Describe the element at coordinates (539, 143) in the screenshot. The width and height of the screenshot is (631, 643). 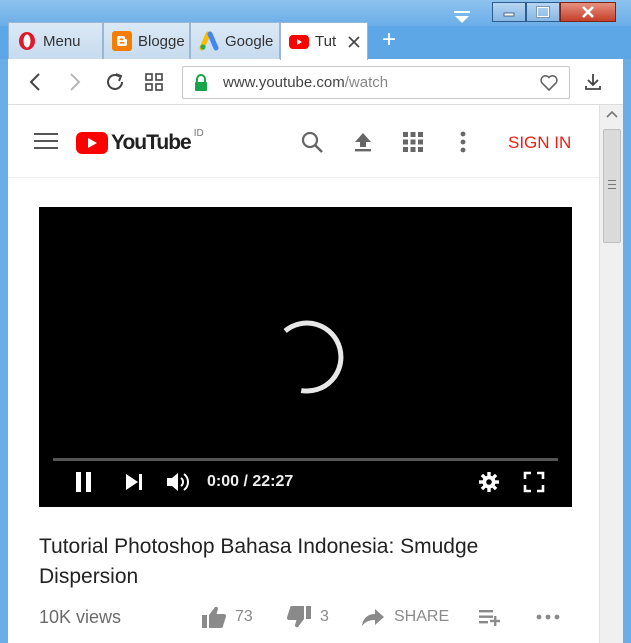
I see `sign-in-button: SIGN IN` at that location.